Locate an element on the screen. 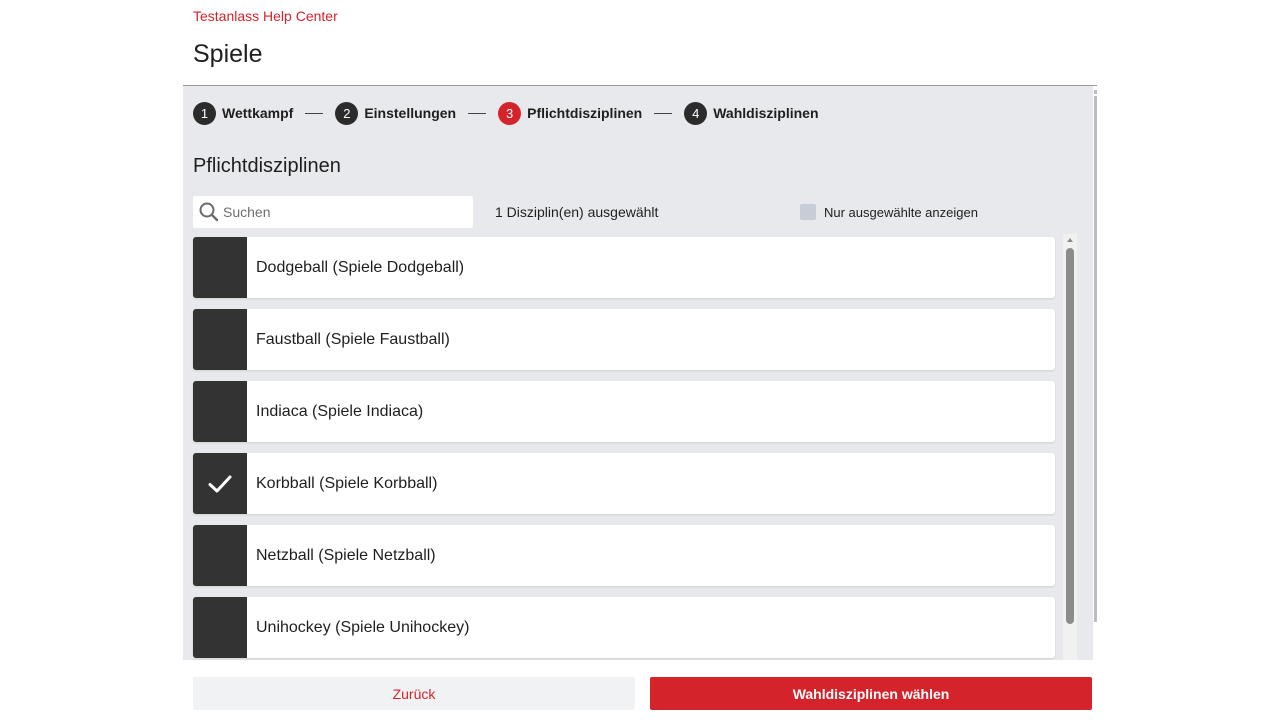 This screenshot has height=720, width=1280. item-label: Unihockey (Spiele Unihockey) is located at coordinates (363, 627).